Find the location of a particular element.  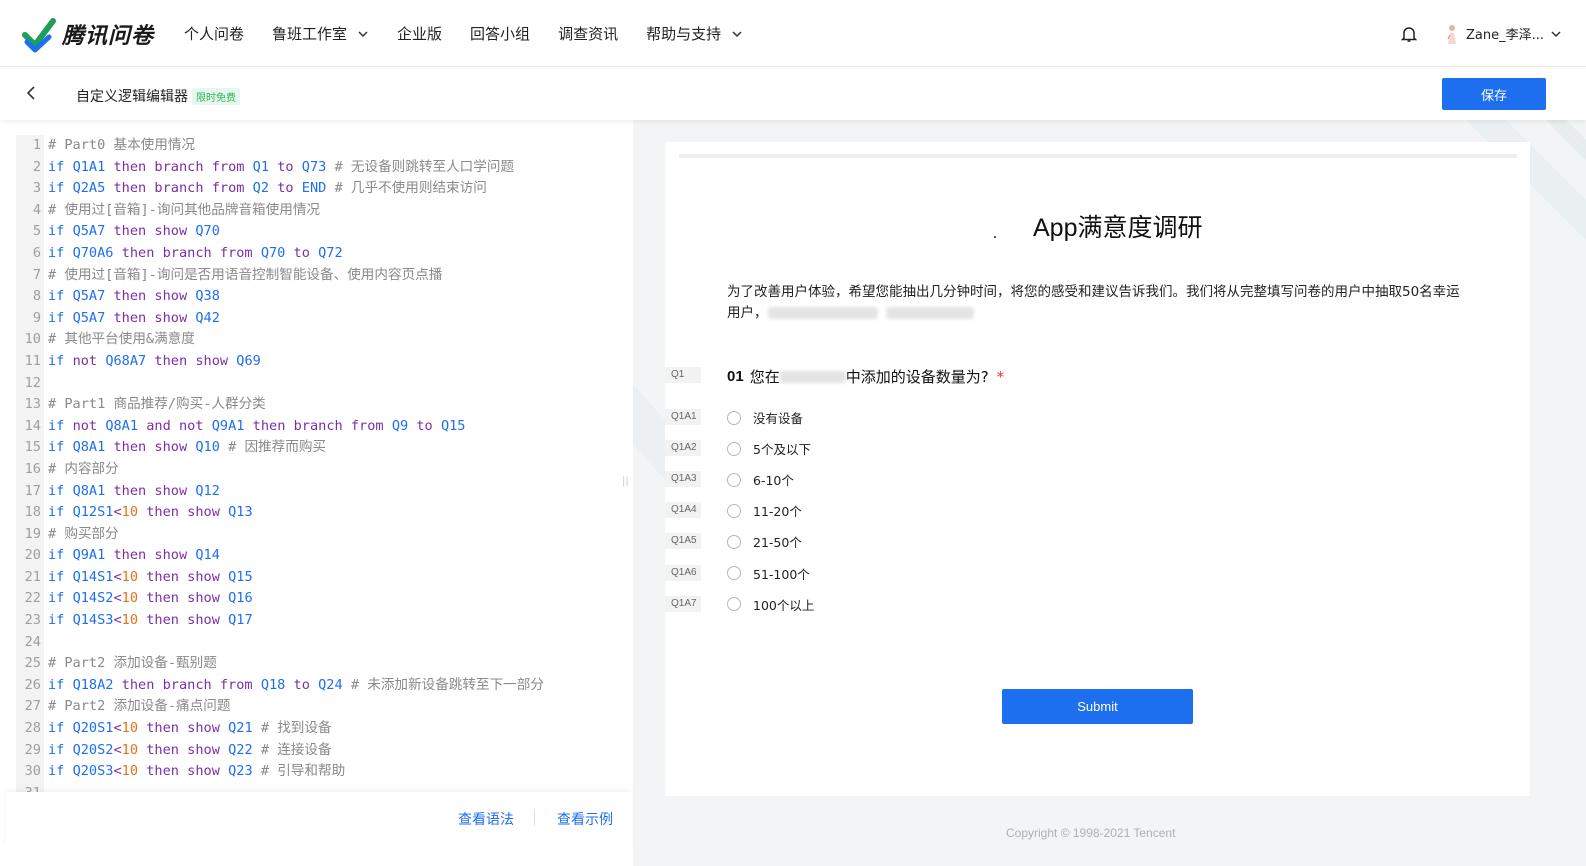

code-token: < is located at coordinates (117, 620).